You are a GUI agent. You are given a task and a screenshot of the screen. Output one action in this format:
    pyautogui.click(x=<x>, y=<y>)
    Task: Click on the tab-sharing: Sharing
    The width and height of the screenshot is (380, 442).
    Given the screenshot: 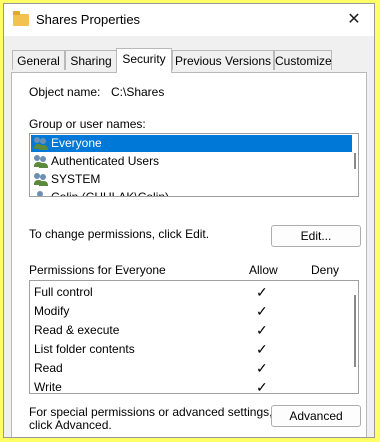 What is the action you would take?
    pyautogui.click(x=91, y=60)
    